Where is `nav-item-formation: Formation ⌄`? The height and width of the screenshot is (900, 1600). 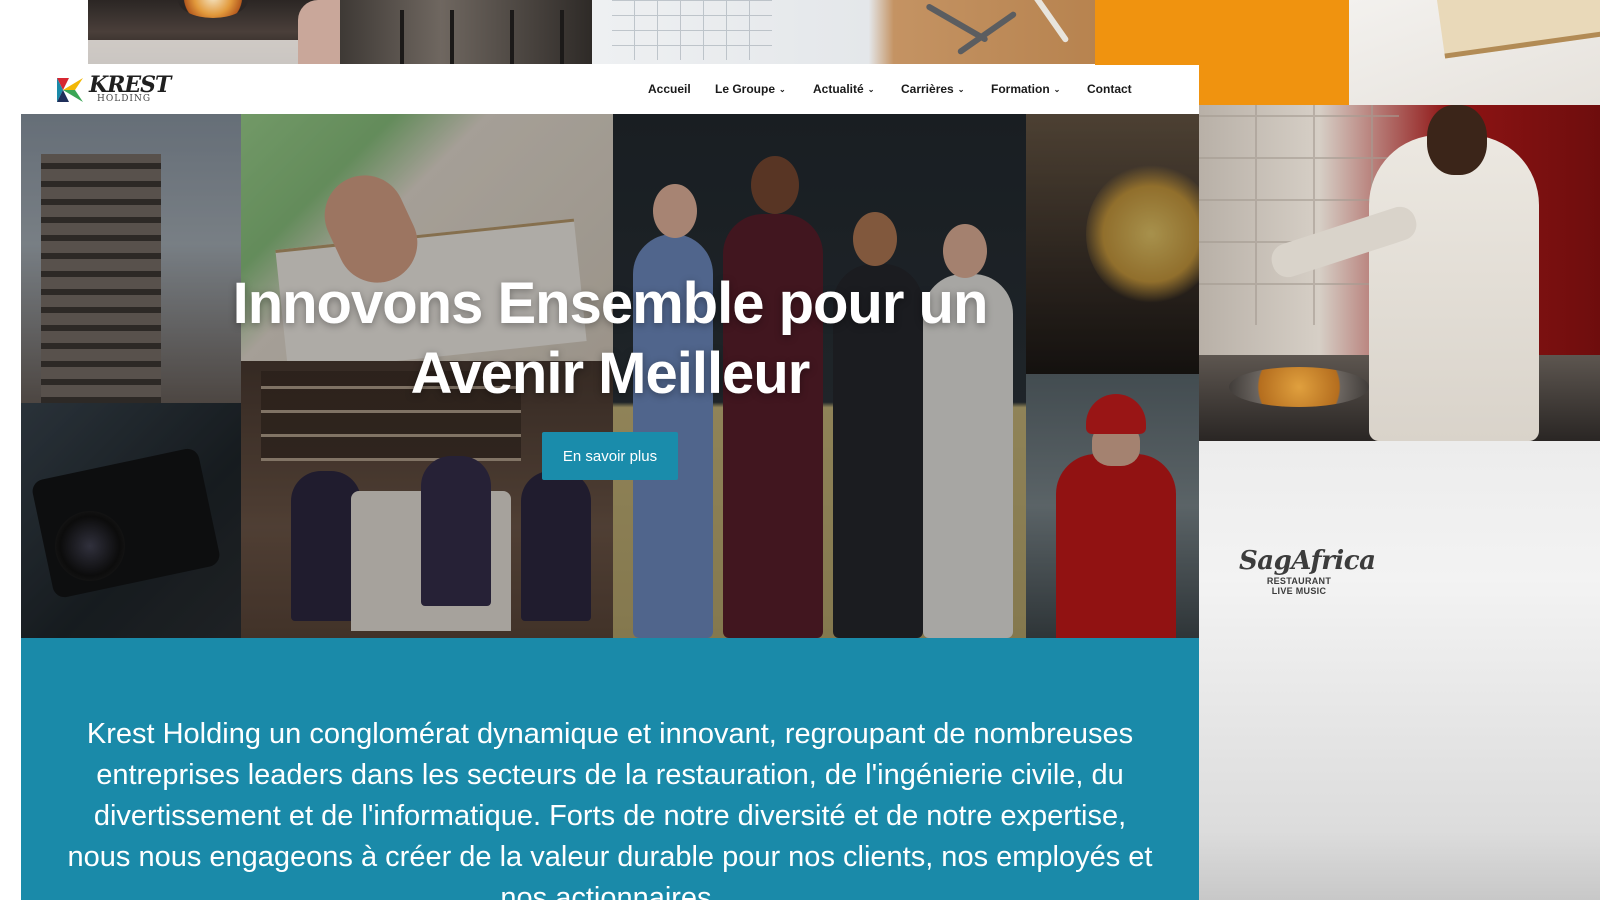
nav-item-formation: Formation ⌄ is located at coordinates (1025, 89).